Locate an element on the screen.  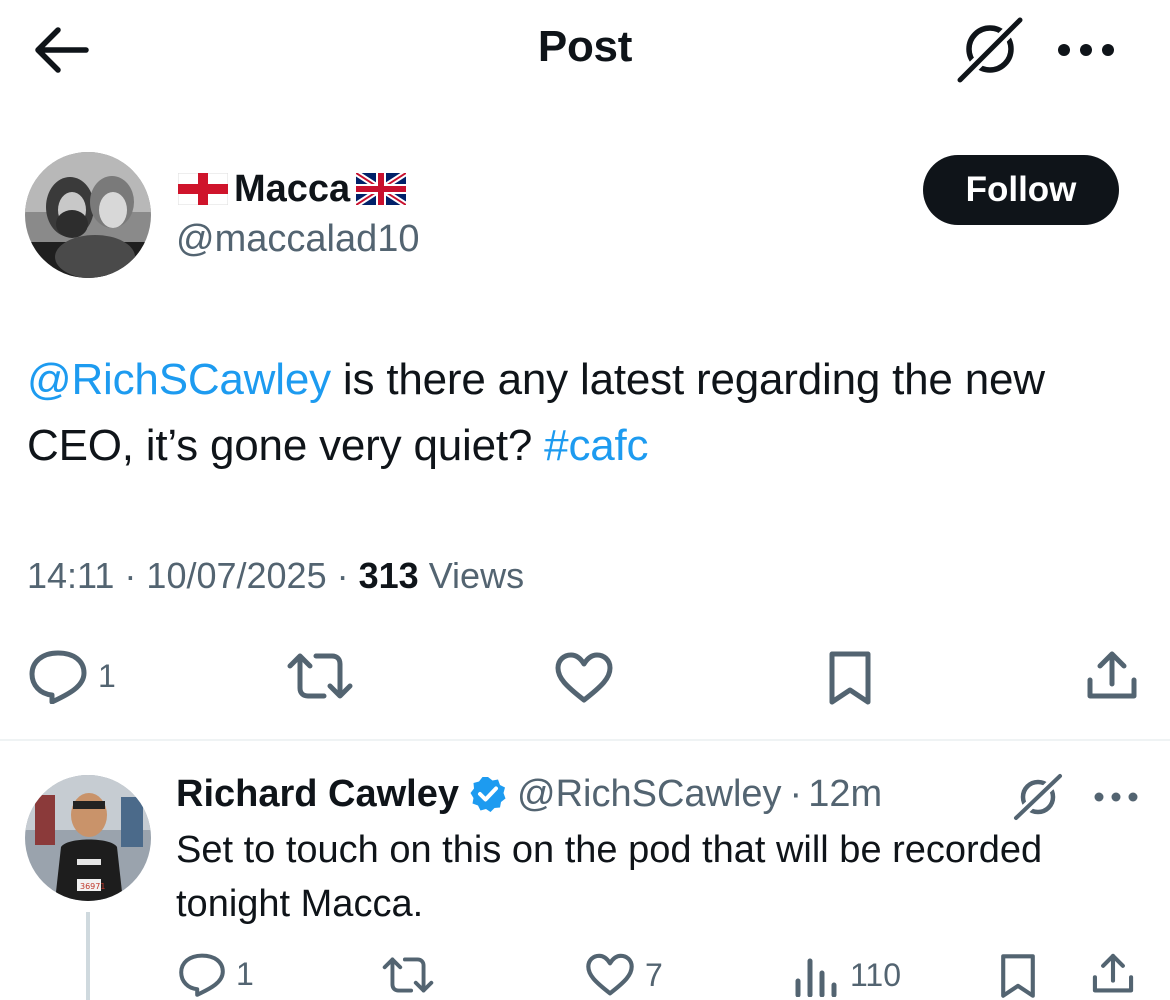
author-name-row: Macca is located at coordinates (292, 189).